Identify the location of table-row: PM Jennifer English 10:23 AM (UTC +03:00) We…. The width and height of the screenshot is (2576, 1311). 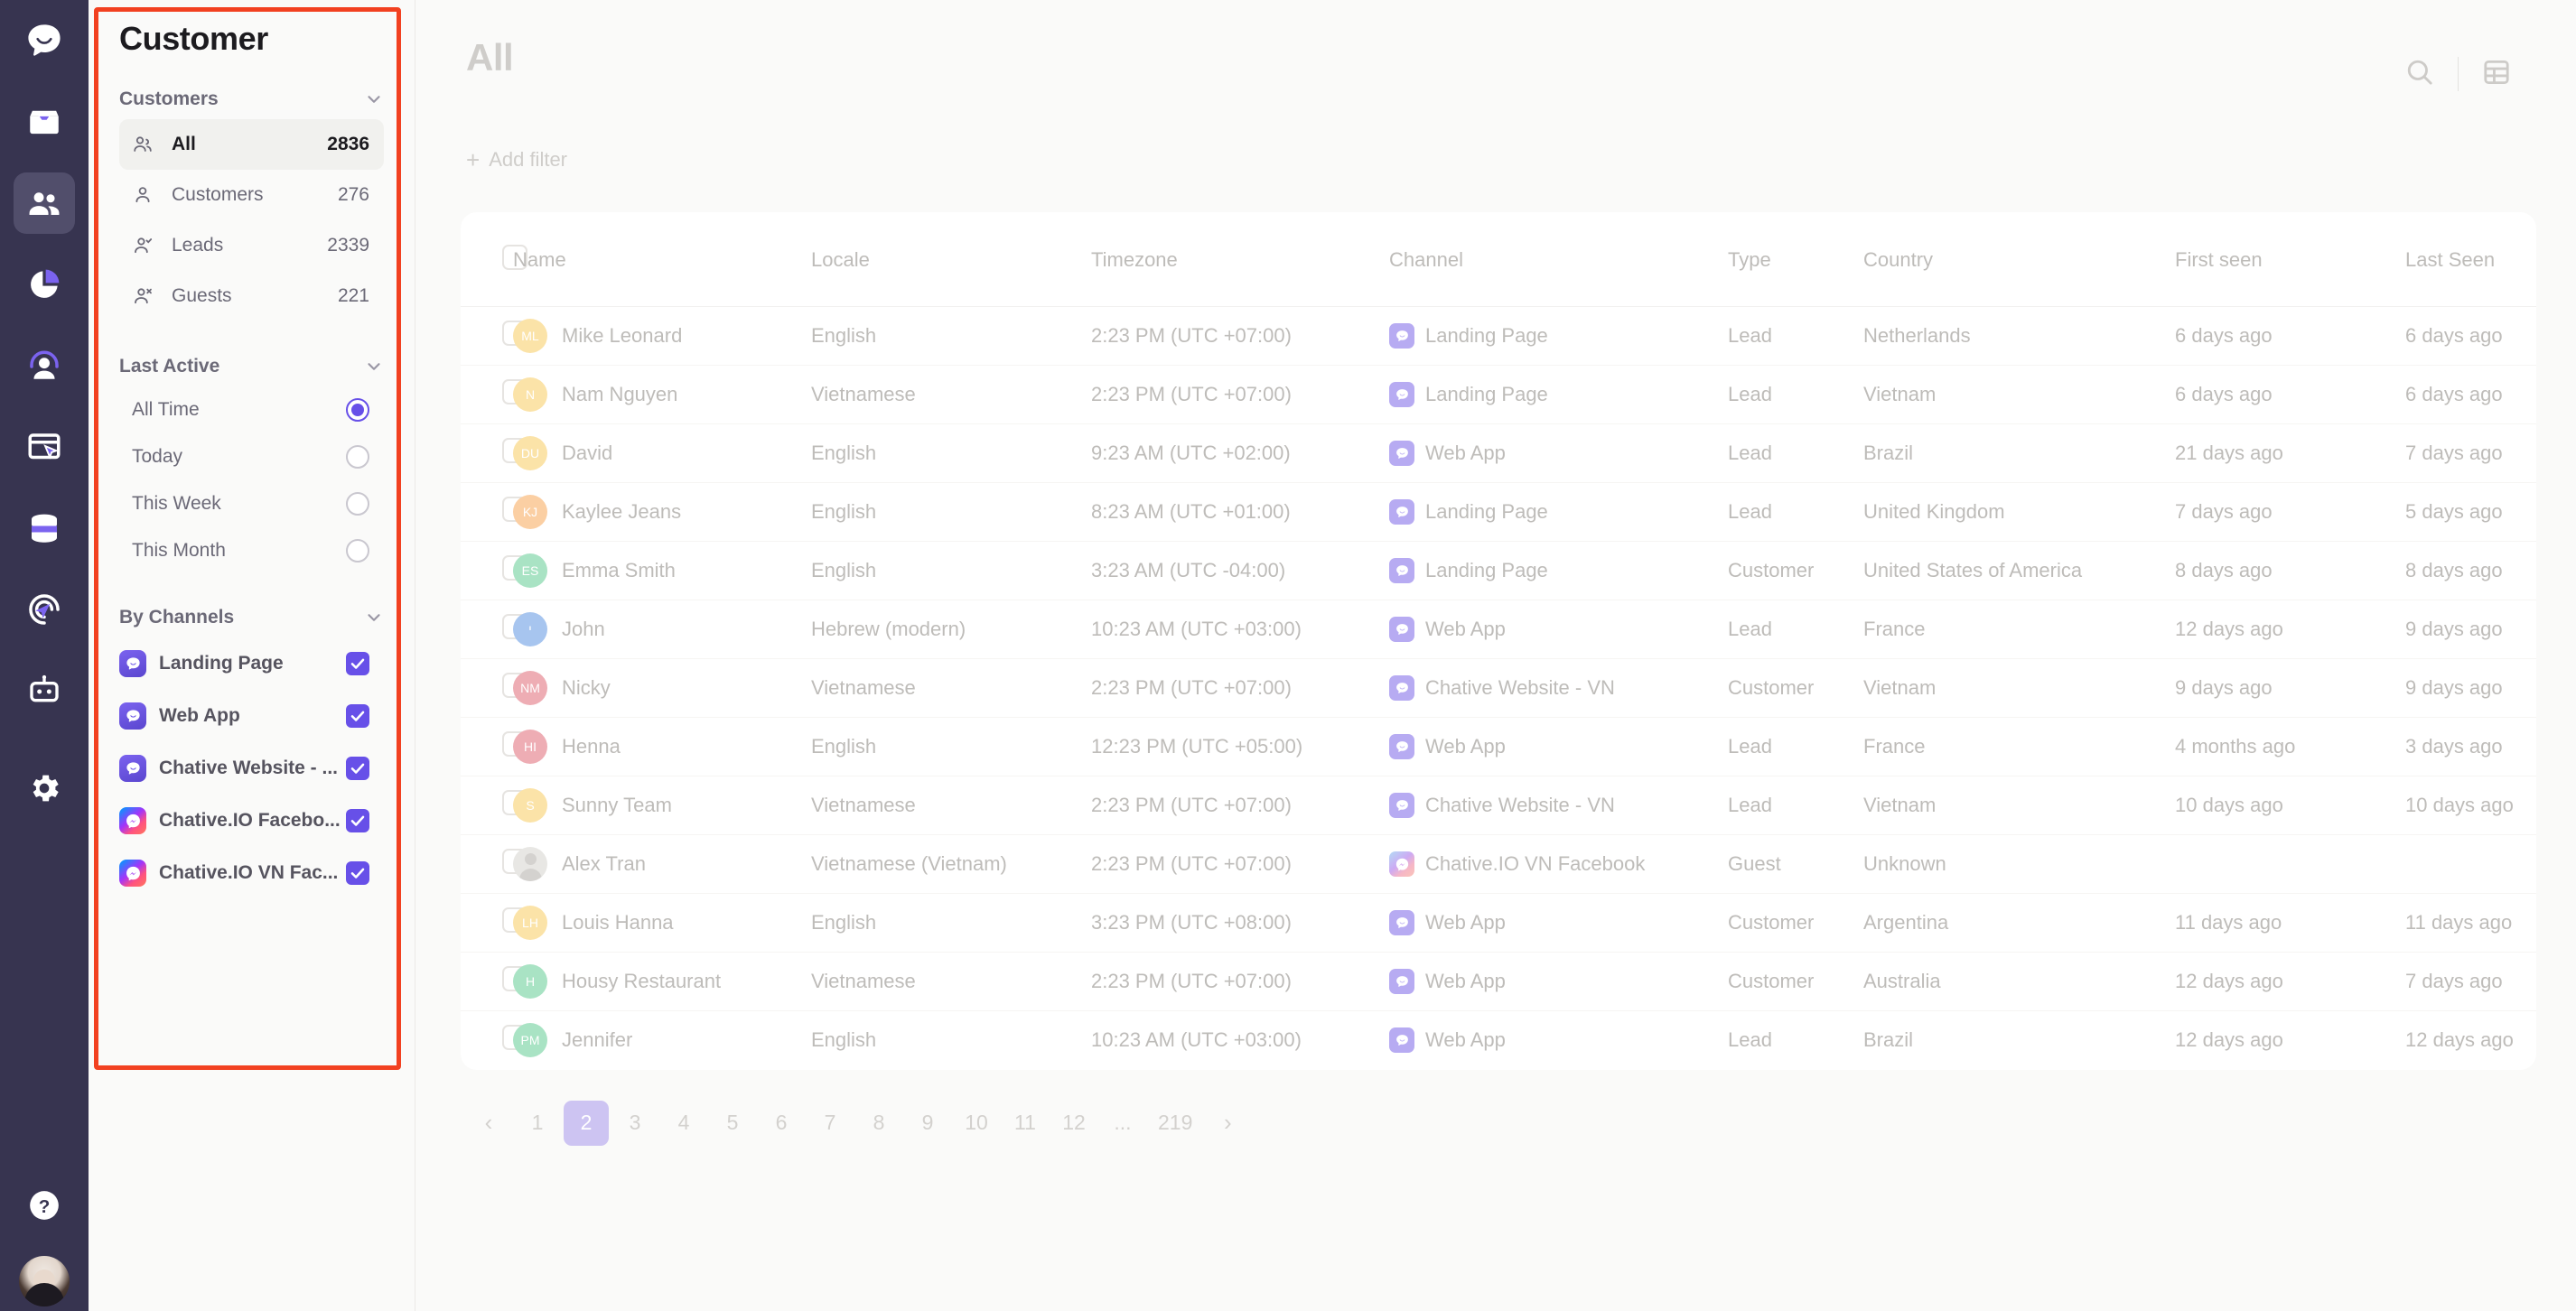
(1498, 1040).